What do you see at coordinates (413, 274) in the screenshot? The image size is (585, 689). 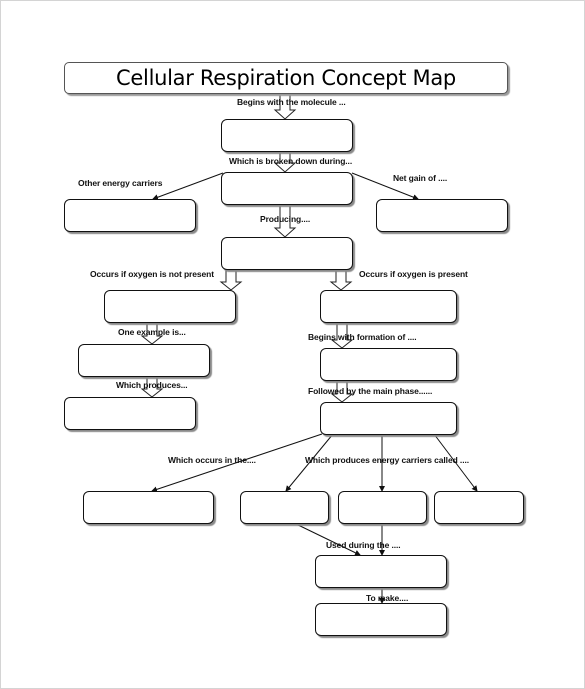 I see `label-oxygen-present: Occurs if oxygen is present` at bounding box center [413, 274].